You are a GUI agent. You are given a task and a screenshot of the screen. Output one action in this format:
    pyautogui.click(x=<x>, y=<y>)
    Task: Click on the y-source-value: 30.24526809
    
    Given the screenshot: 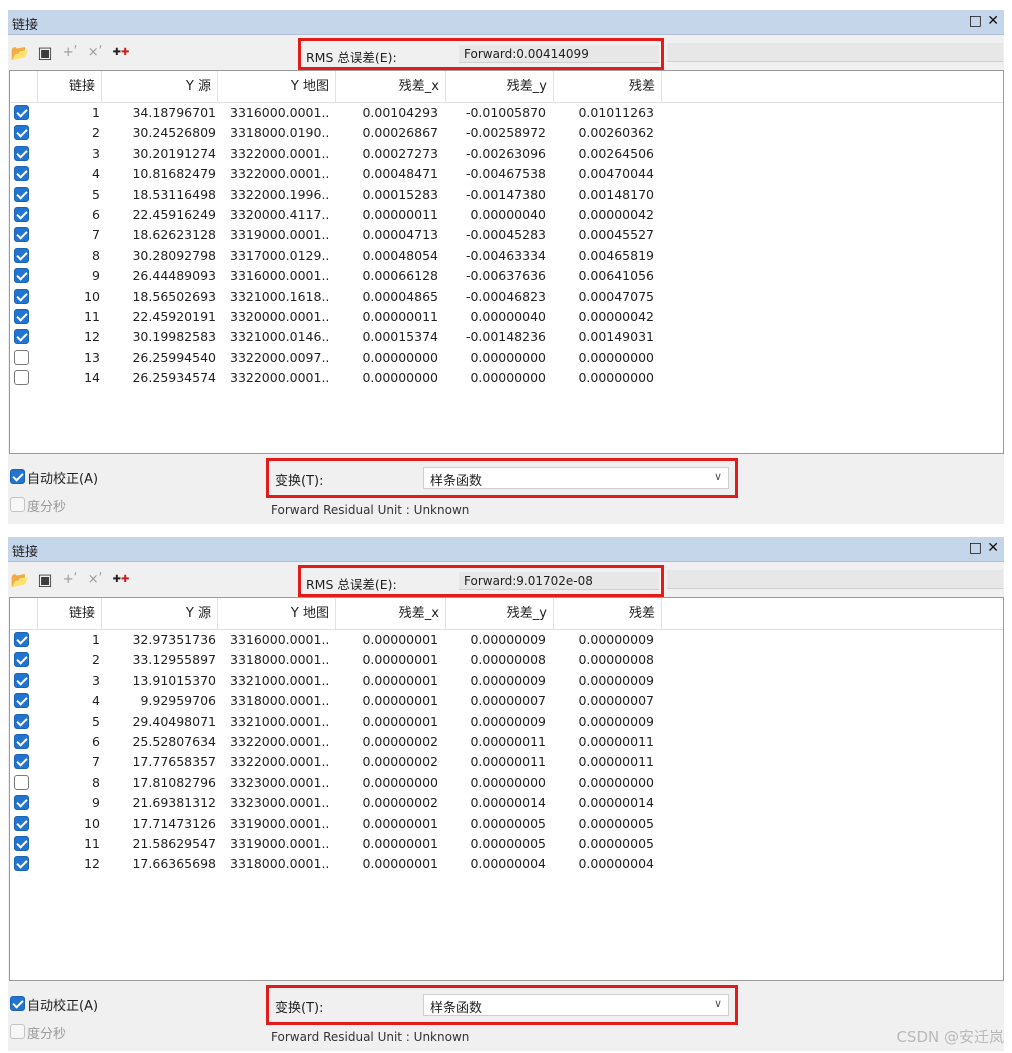 What is the action you would take?
    pyautogui.click(x=174, y=133)
    